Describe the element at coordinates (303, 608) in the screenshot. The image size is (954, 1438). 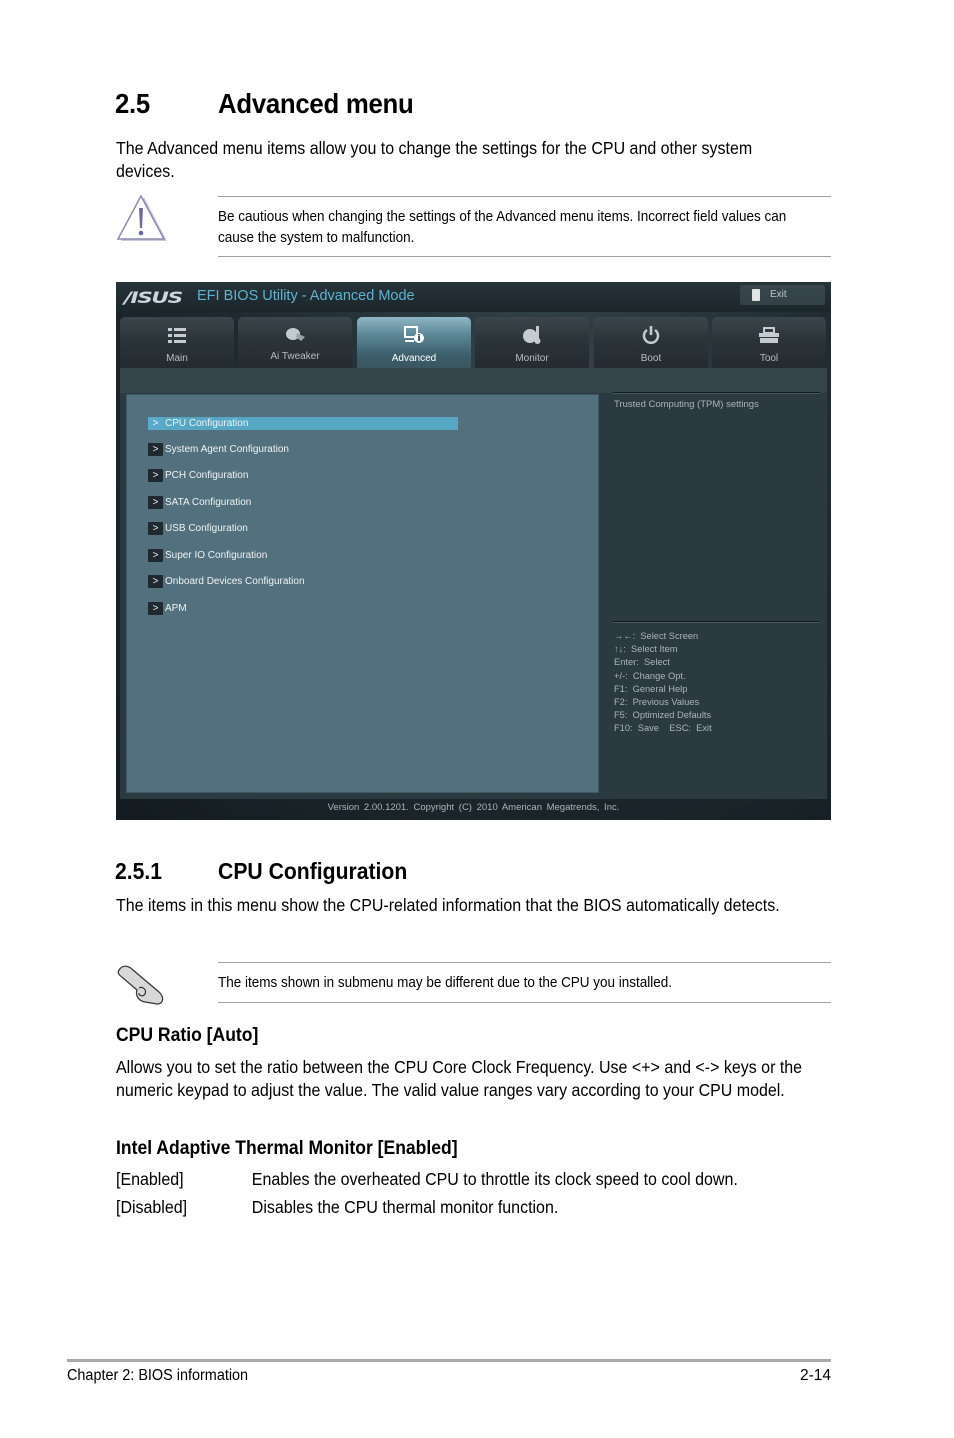
I see `menu-item-apm: > APM` at that location.